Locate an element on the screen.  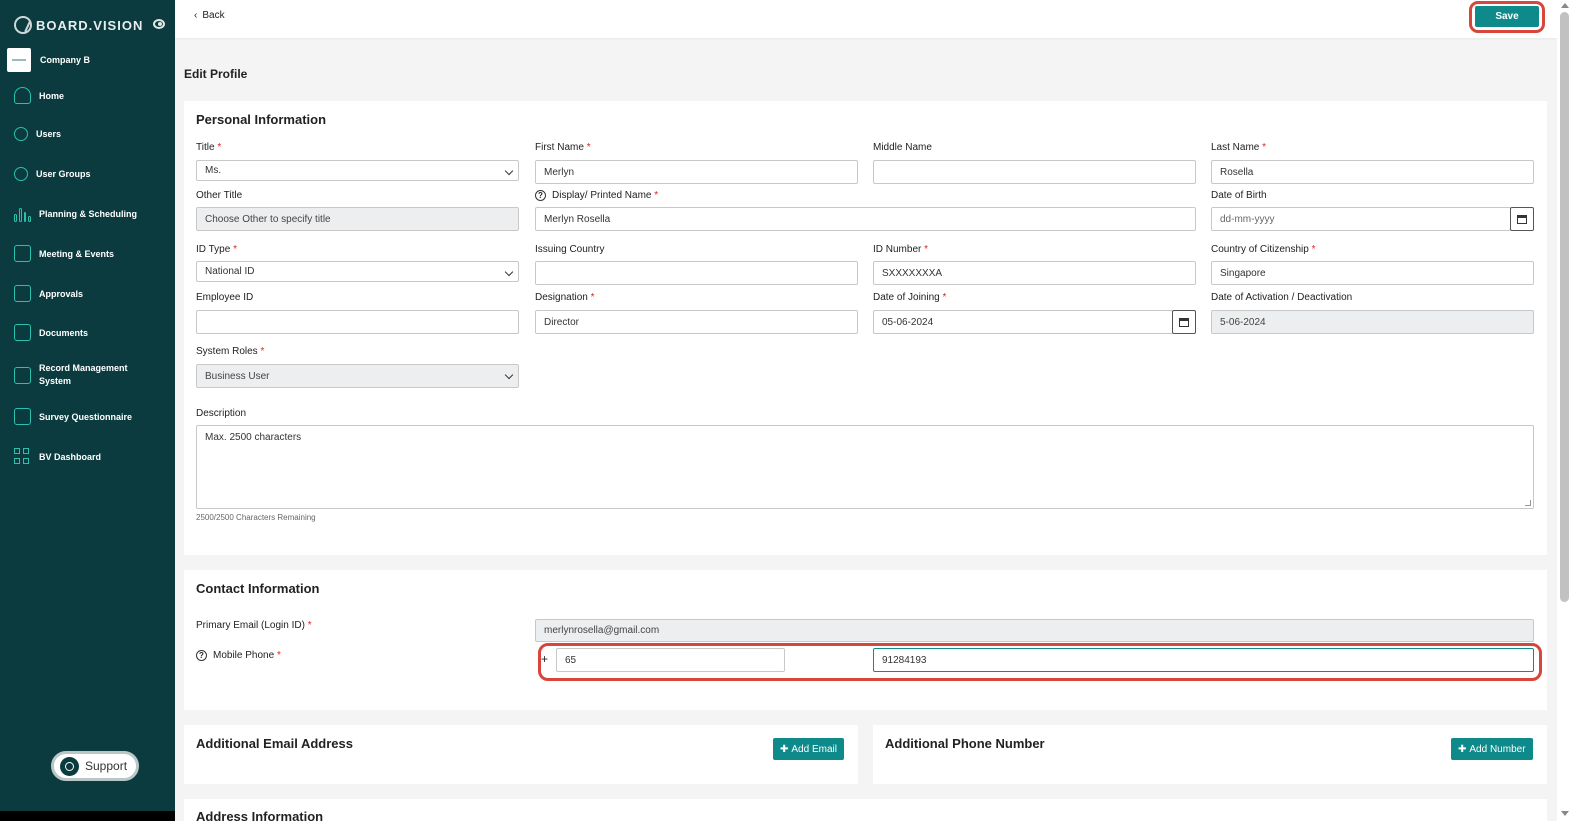
sidebar-item-label: Home is located at coordinates (52, 95).